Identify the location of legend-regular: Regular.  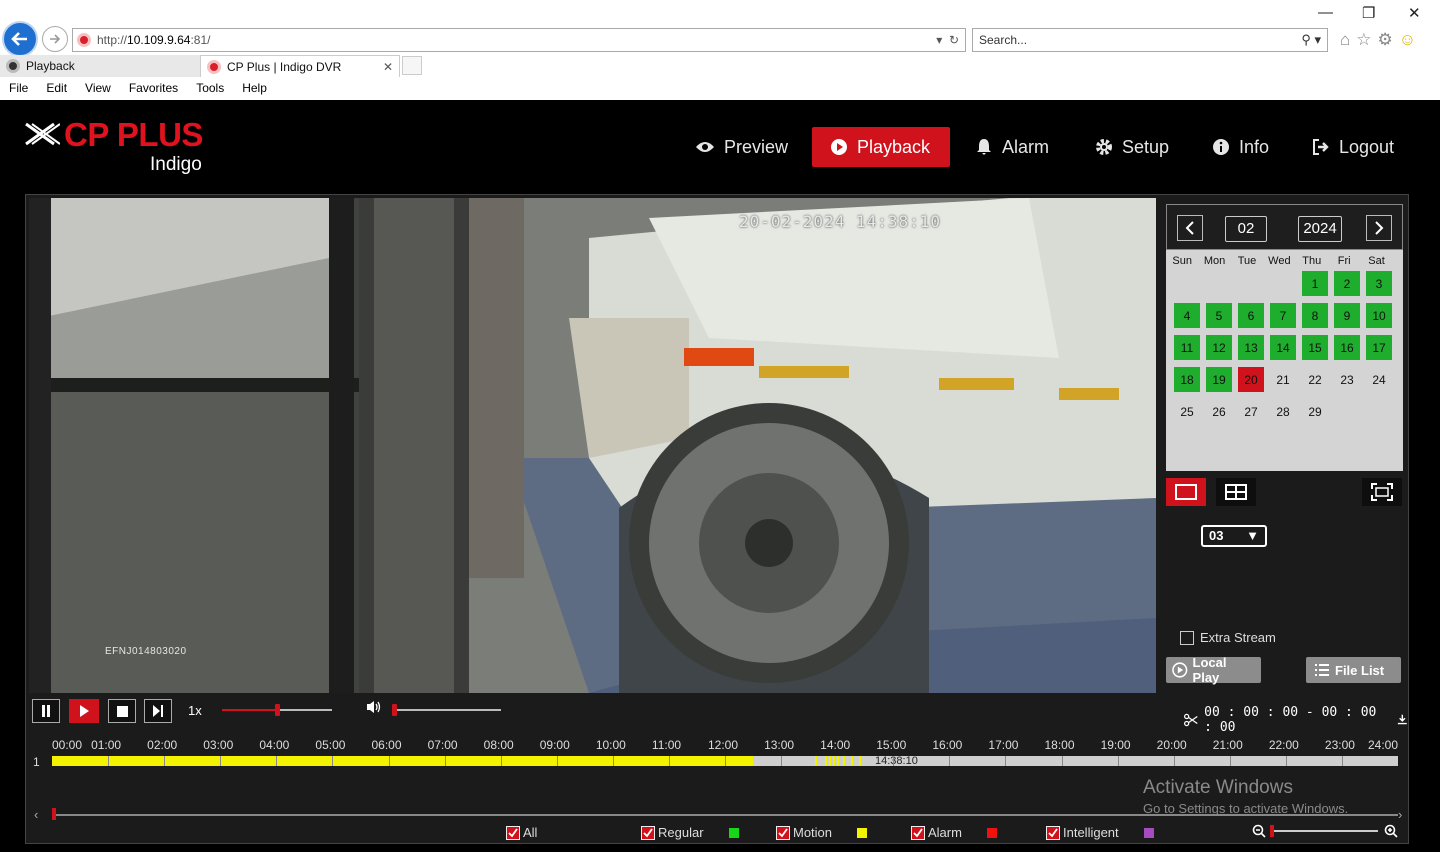
(690, 832).